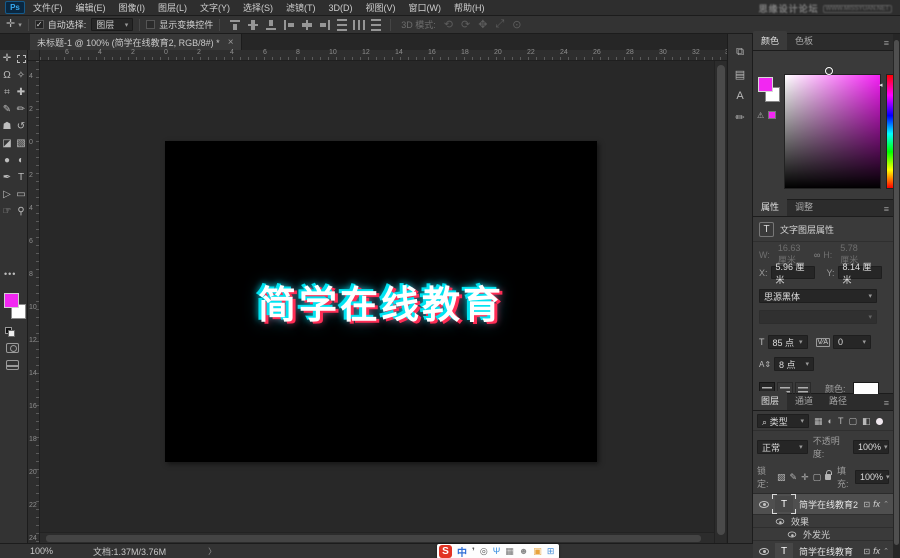  What do you see at coordinates (760, 115) in the screenshot?
I see `gamut-warning-icon: ⚠` at bounding box center [760, 115].